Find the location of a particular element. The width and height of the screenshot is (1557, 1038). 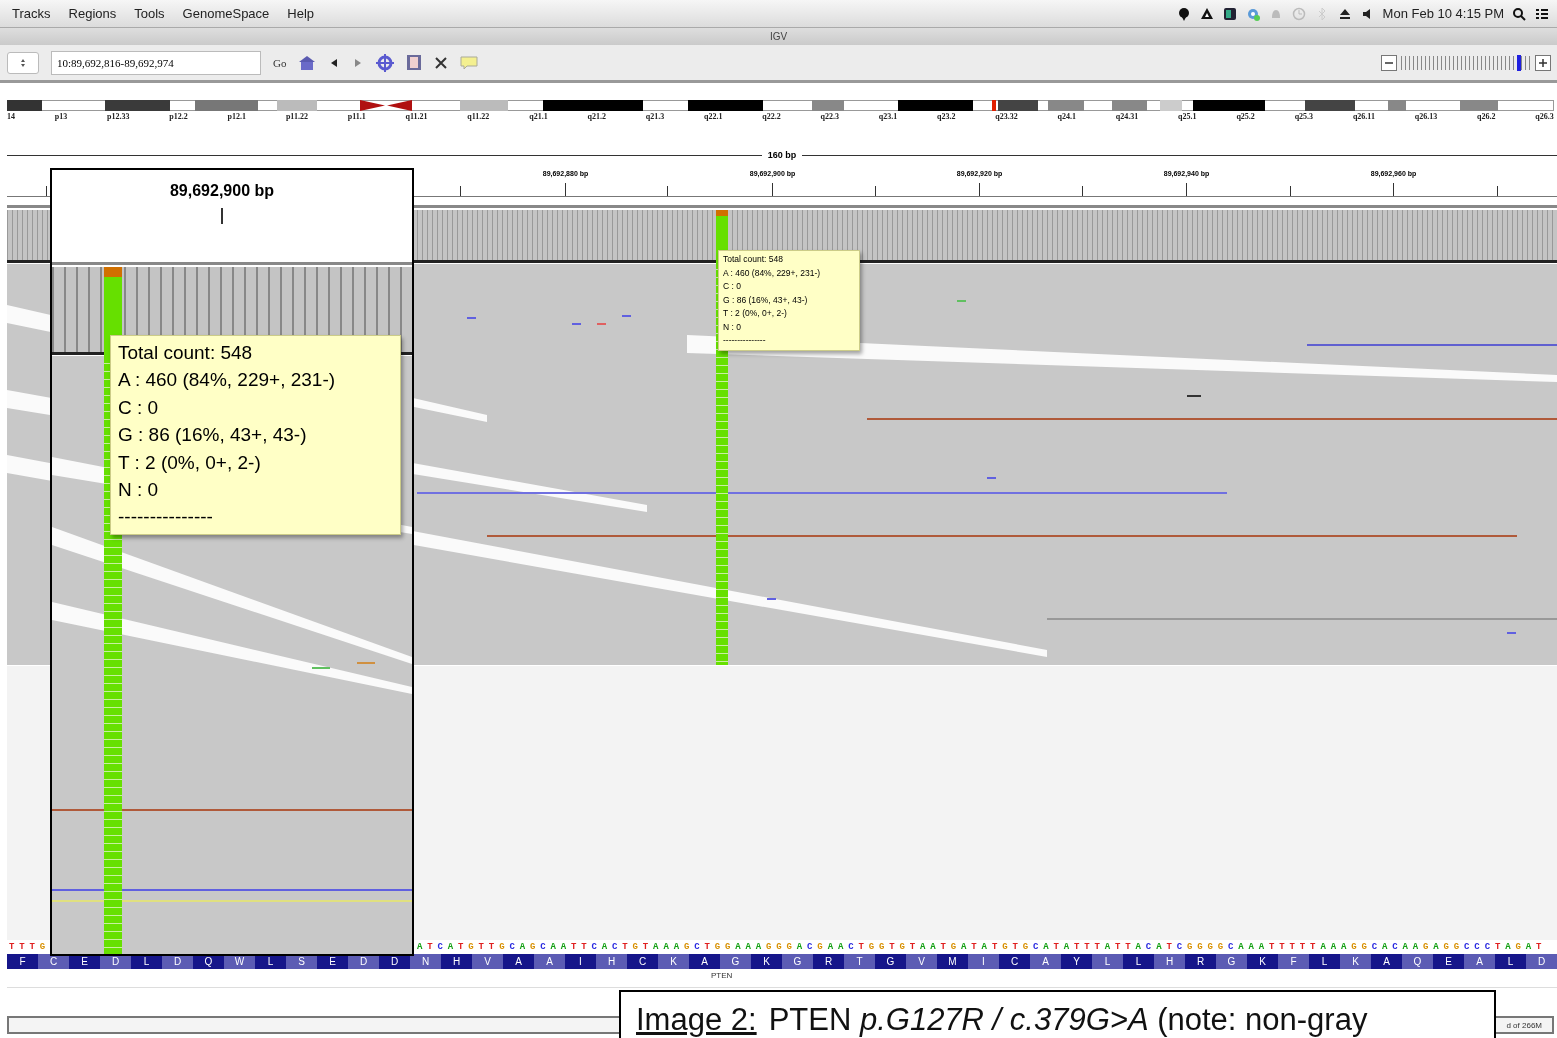

band-label: p13 is located at coordinates (61, 116).